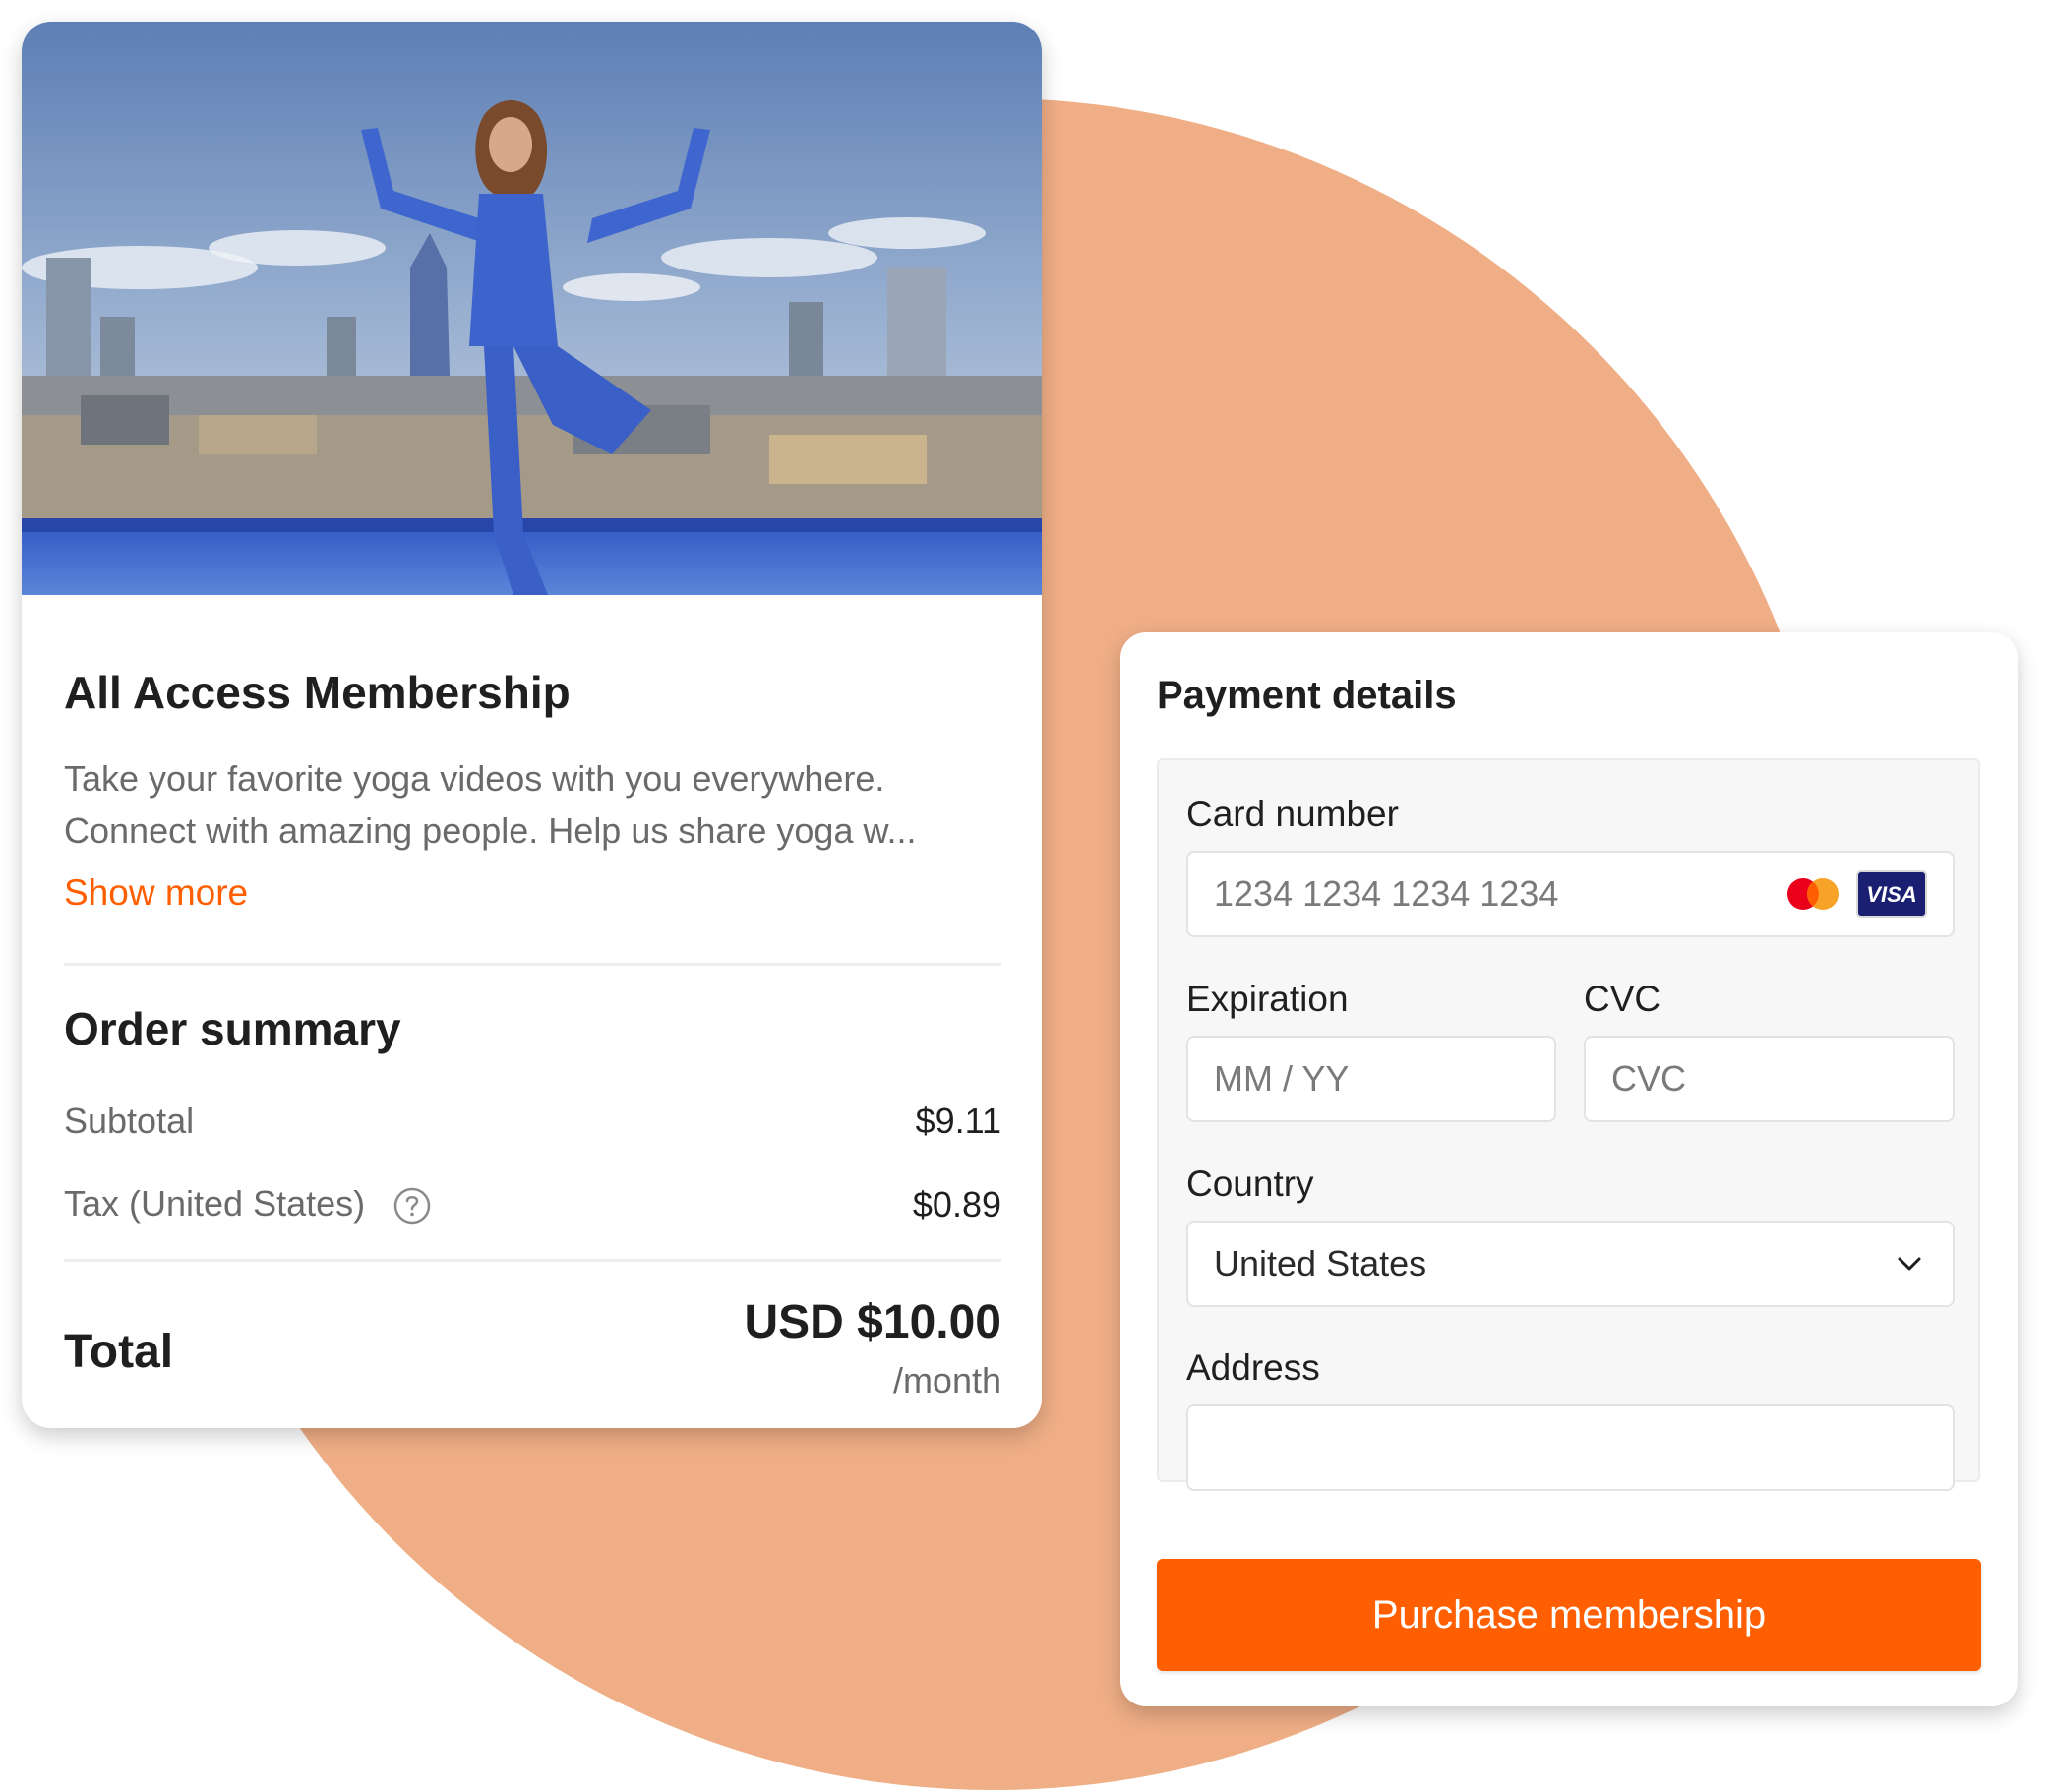 The image size is (2052, 1792). Describe the element at coordinates (1570, 894) in the screenshot. I see `card-number-input: 1234 1234 1234 1234 VISA` at that location.